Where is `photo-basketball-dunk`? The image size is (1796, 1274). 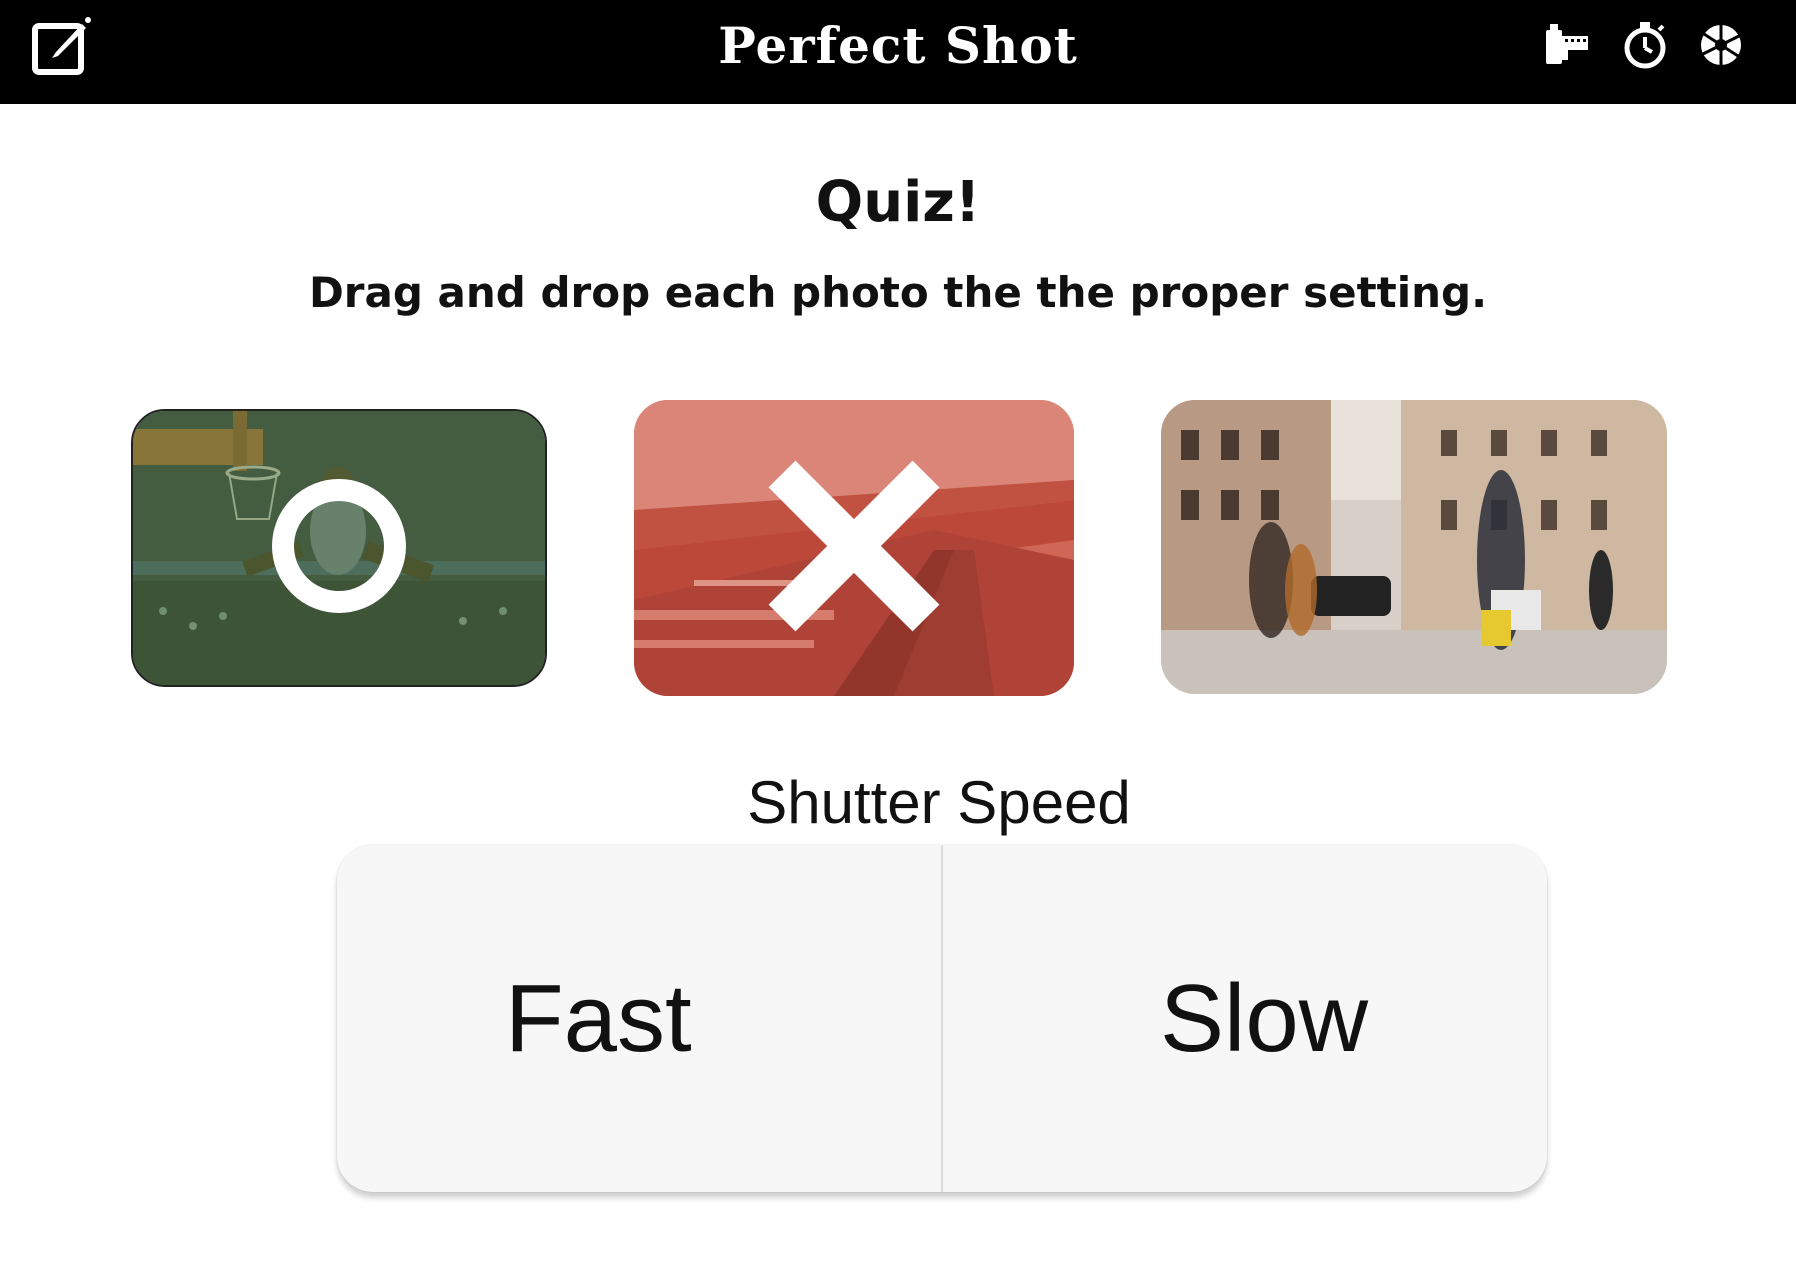
photo-basketball-dunk is located at coordinates (339, 548).